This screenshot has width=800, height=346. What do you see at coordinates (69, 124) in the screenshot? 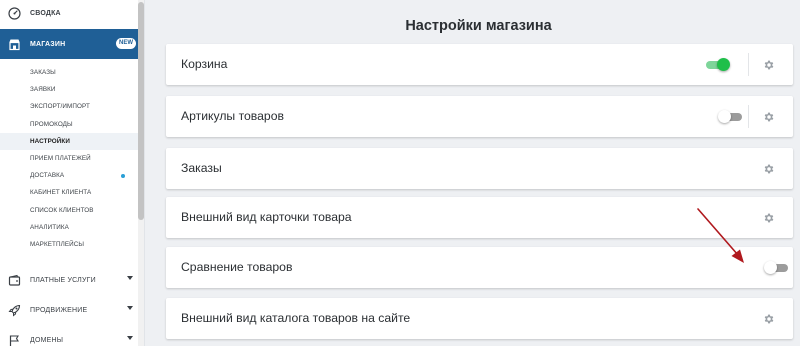
I see `sidebar-subitem-promocodes: ПРОМОКОДЫ` at bounding box center [69, 124].